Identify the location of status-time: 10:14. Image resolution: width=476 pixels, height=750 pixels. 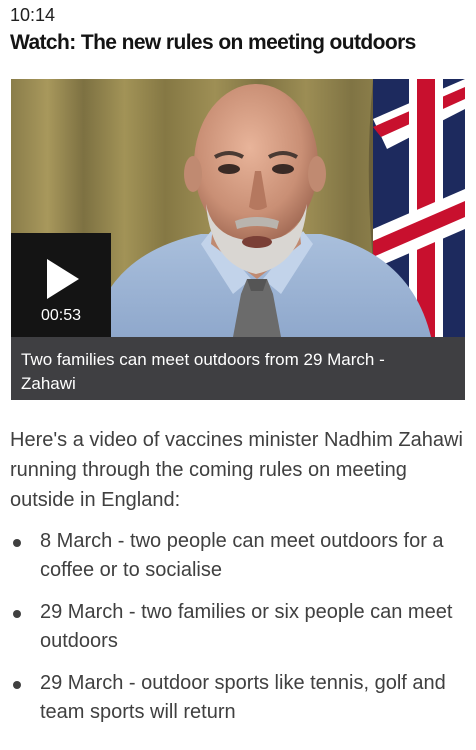
(33, 15).